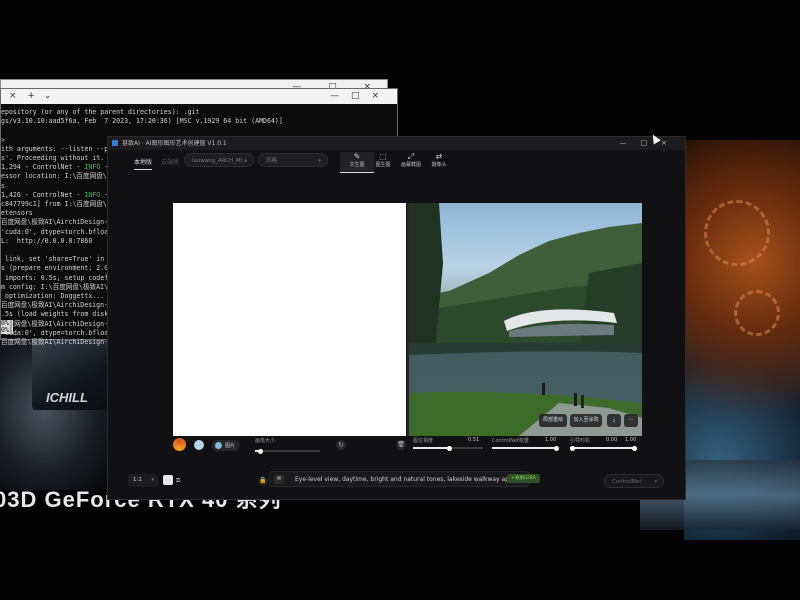 The image size is (800, 600). I want to click on terminal-window-controls: —□×, so click(360, 96).